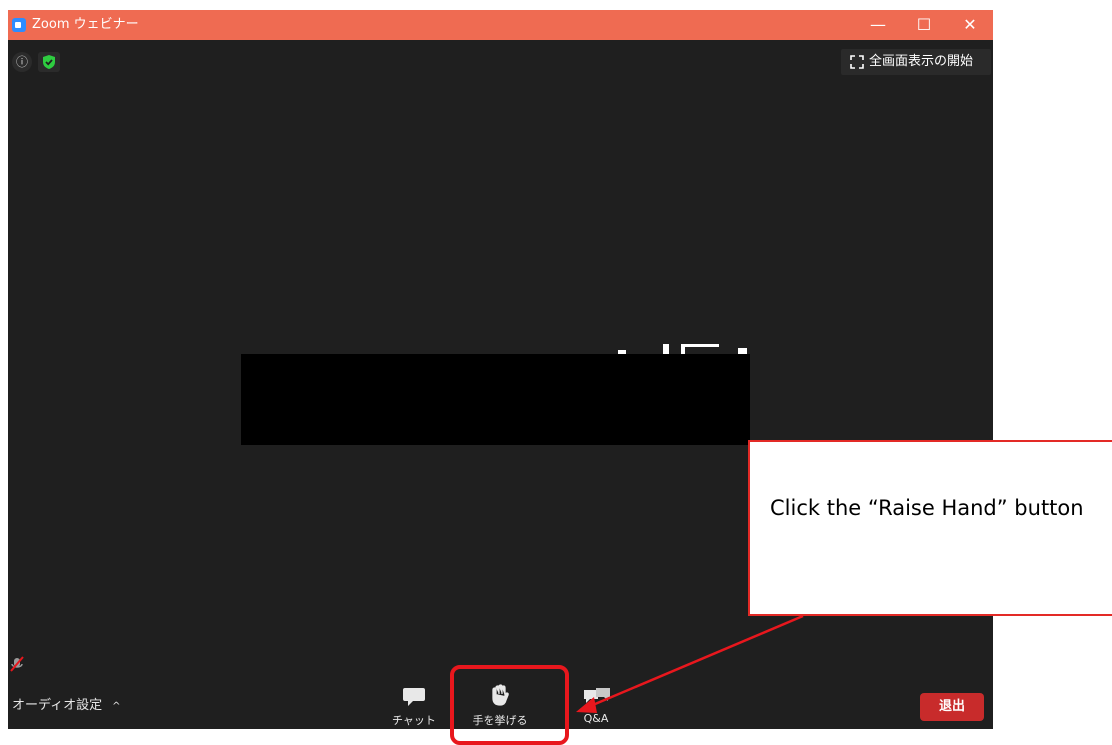  I want to click on qa-label: Q&A, so click(596, 718).